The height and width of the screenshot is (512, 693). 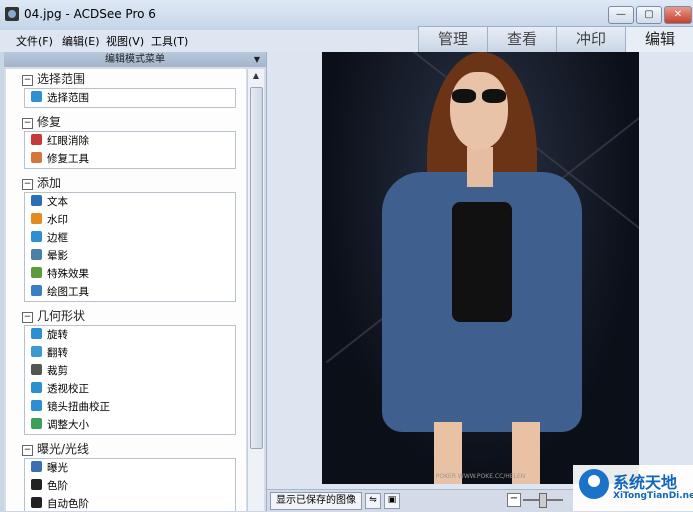 What do you see at coordinates (130, 371) in the screenshot?
I see `tool-item: 裁剪` at bounding box center [130, 371].